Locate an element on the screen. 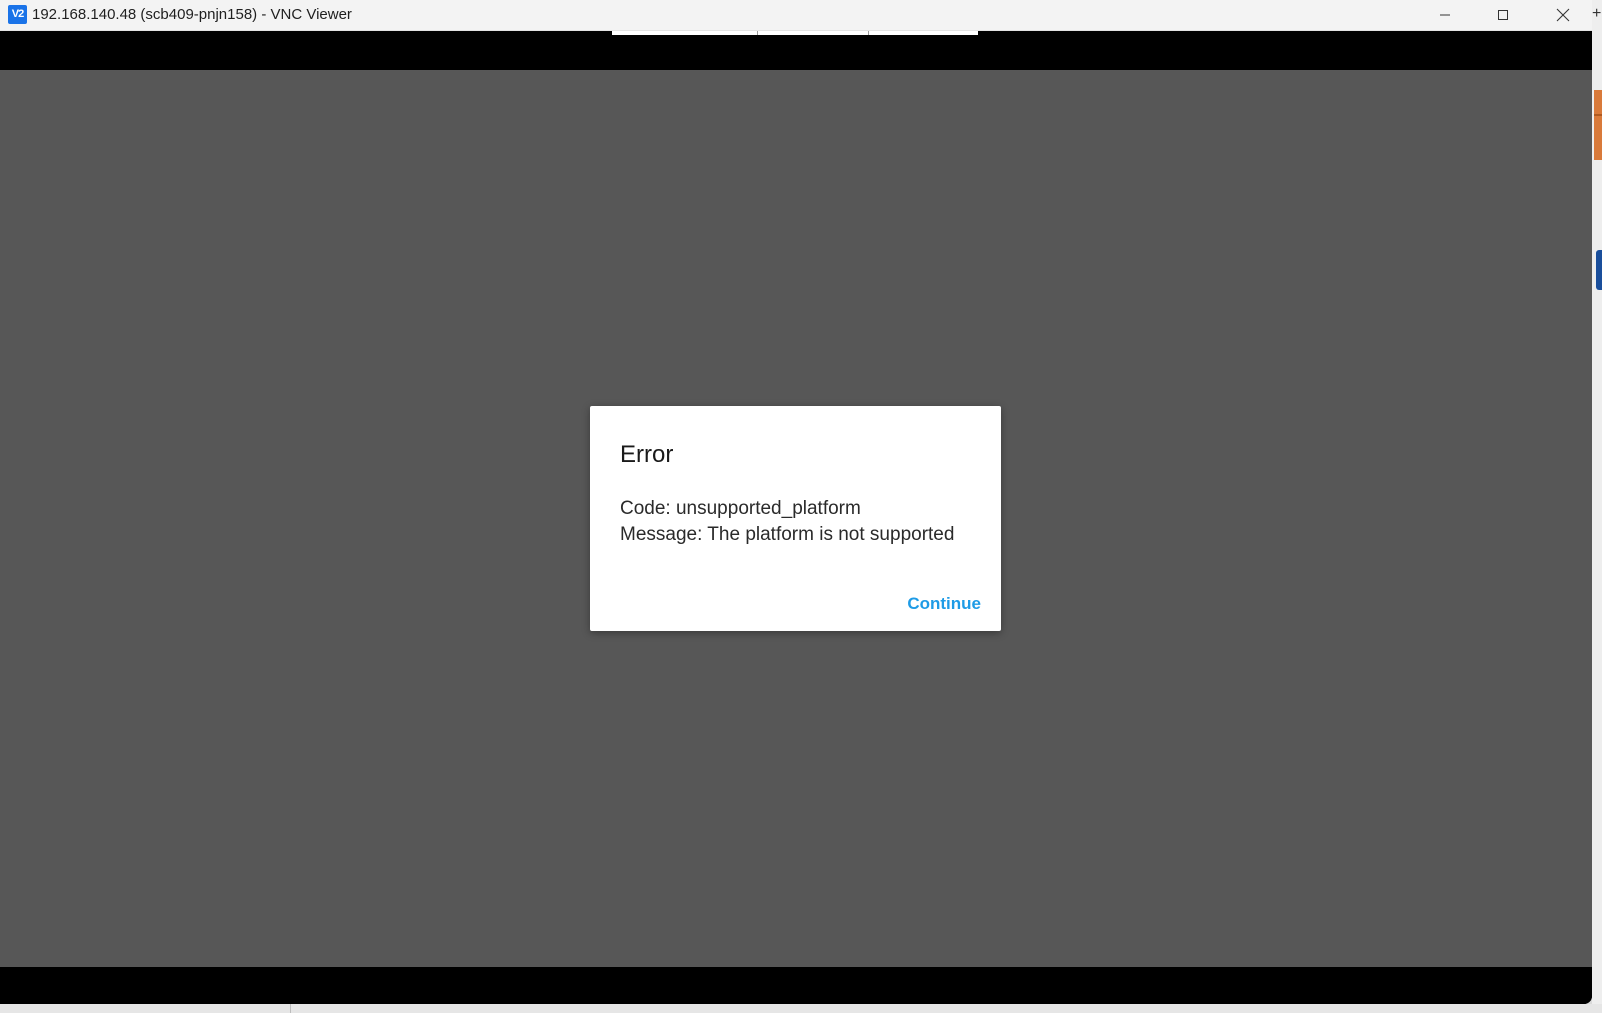  top-letterbox is located at coordinates (796, 50).